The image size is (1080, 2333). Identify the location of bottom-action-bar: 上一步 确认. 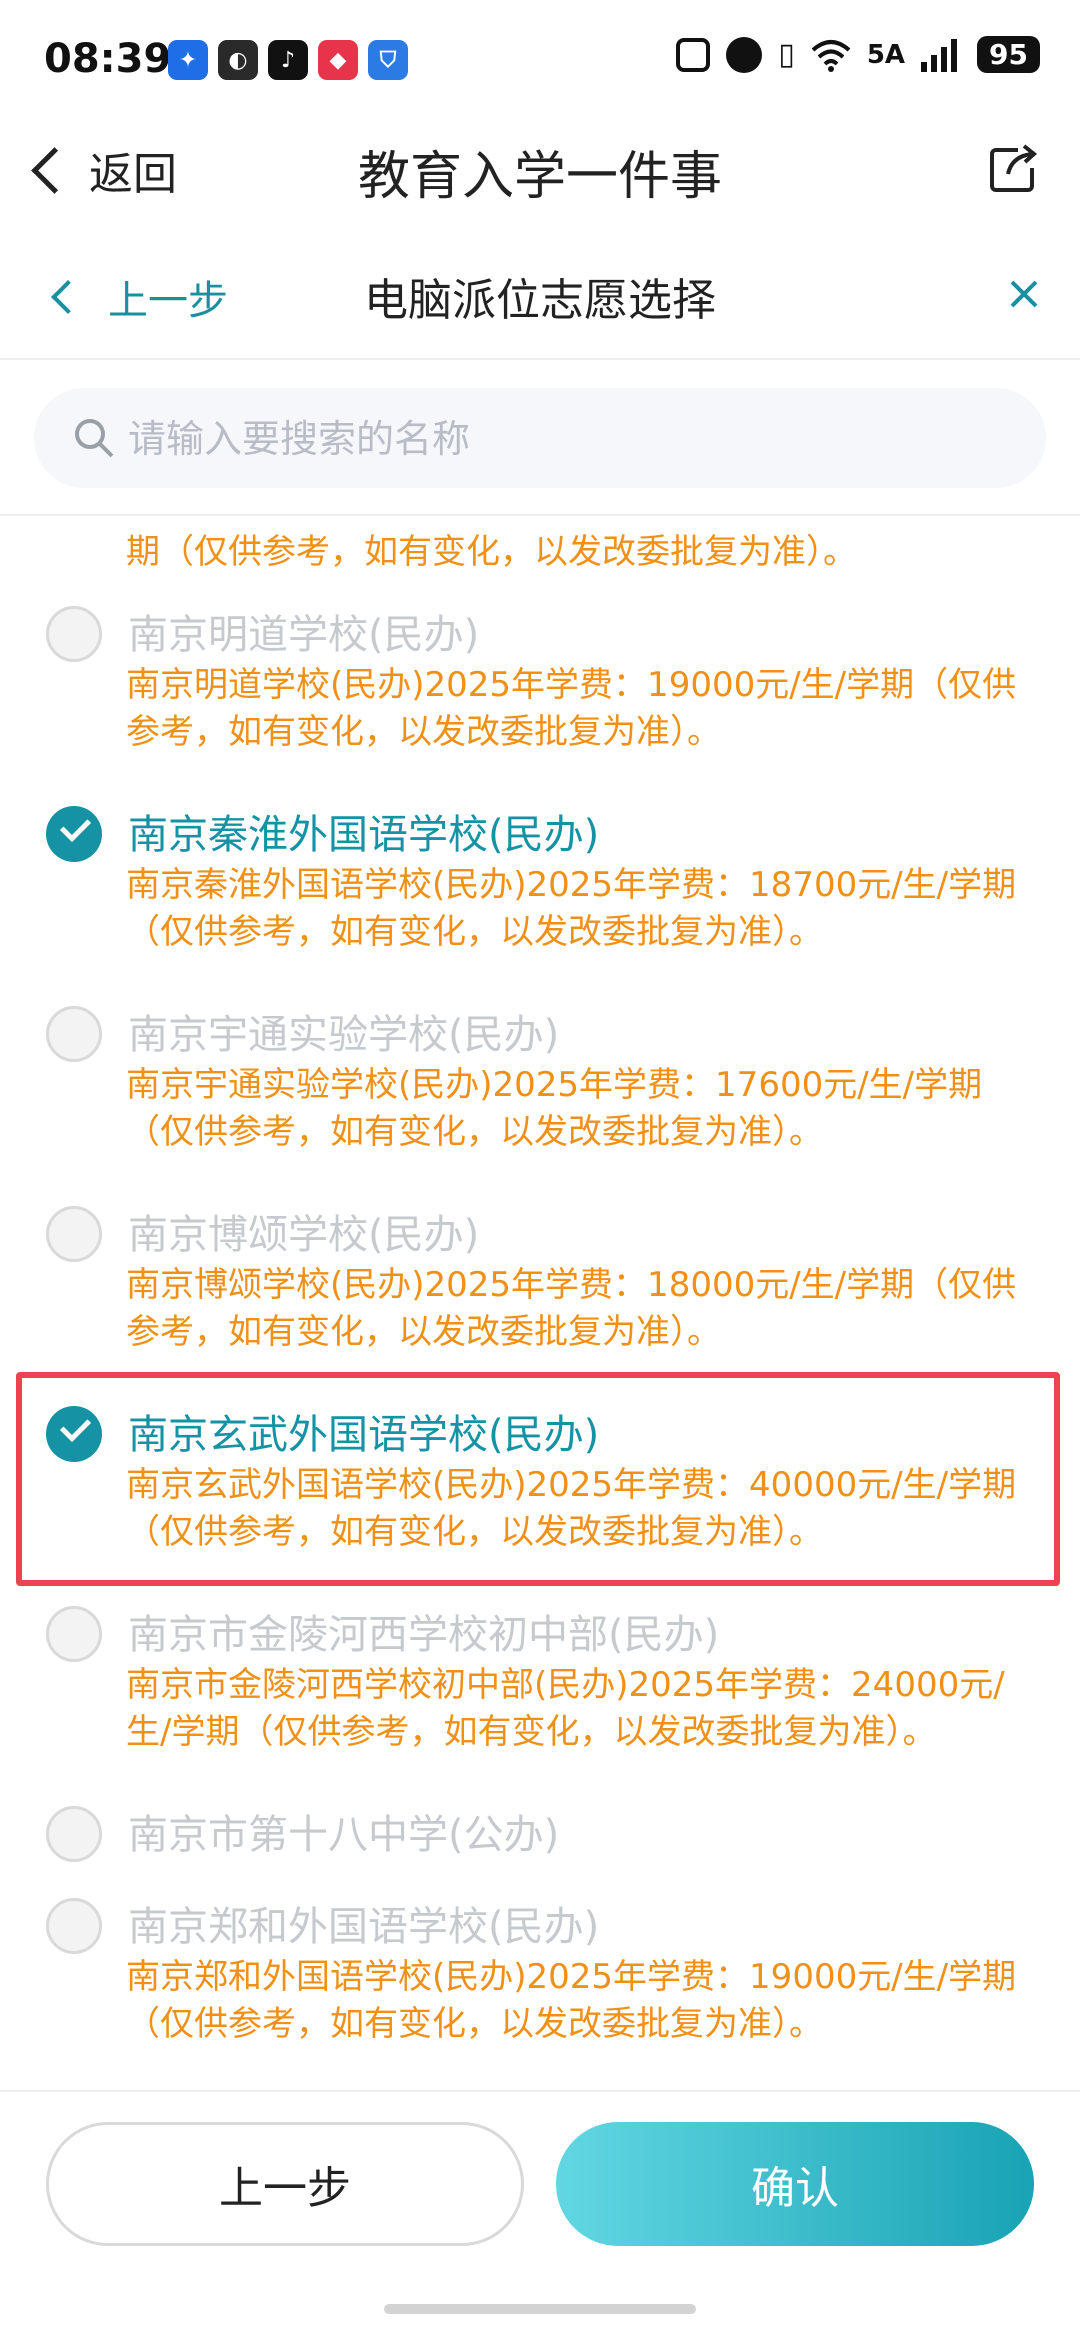
(540, 2211).